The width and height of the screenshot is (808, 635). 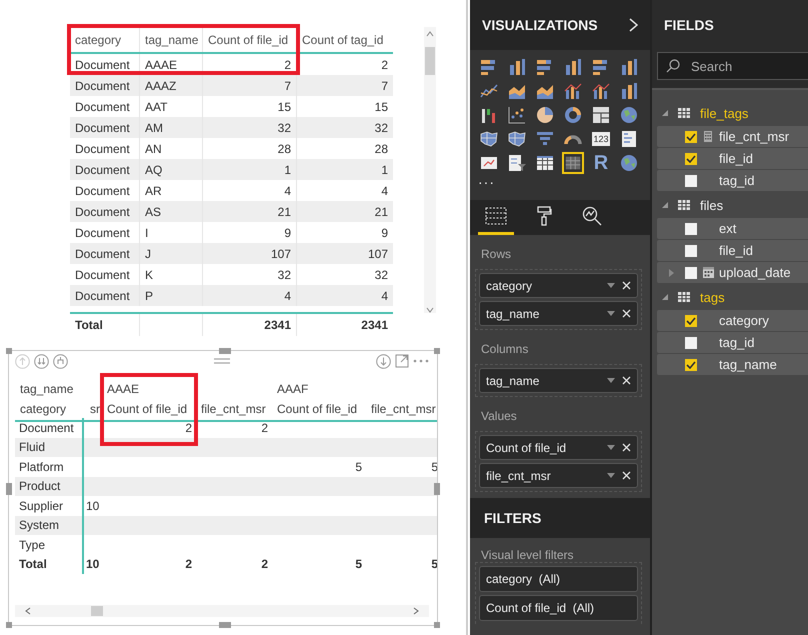 What do you see at coordinates (633, 25) in the screenshot?
I see `chevron-right-icon` at bounding box center [633, 25].